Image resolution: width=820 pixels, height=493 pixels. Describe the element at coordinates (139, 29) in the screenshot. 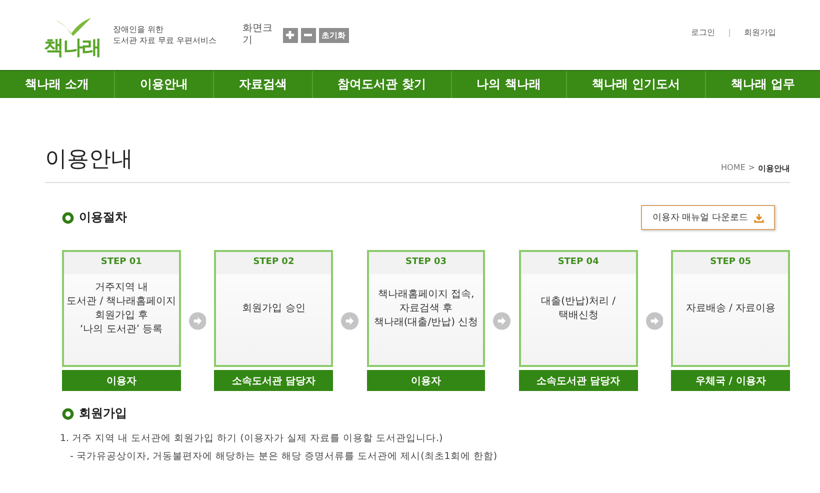

I see `tagline-text: 장애인을 위한` at that location.